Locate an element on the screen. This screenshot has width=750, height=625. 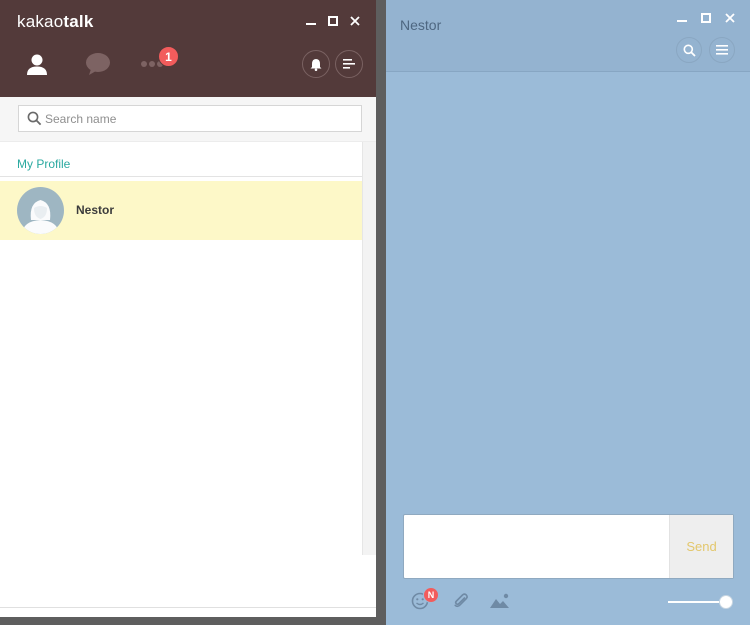
person-icon is located at coordinates (37, 64).